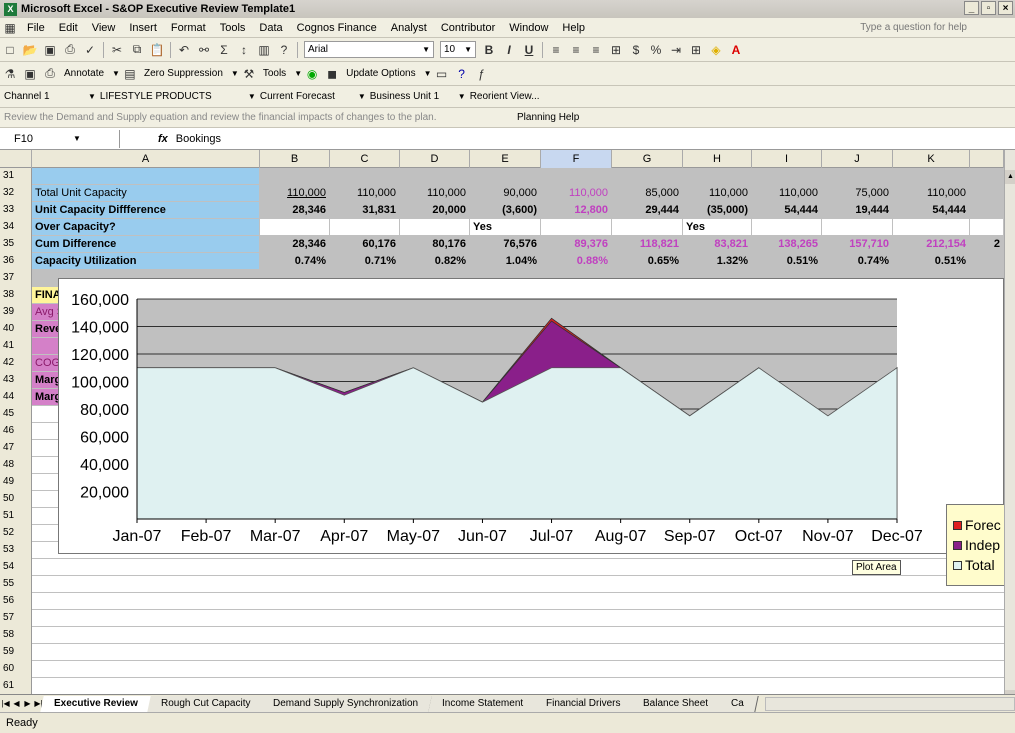 This screenshot has width=1015, height=733. Describe the element at coordinates (117, 50) in the screenshot. I see `cut-icon: ✂` at that location.